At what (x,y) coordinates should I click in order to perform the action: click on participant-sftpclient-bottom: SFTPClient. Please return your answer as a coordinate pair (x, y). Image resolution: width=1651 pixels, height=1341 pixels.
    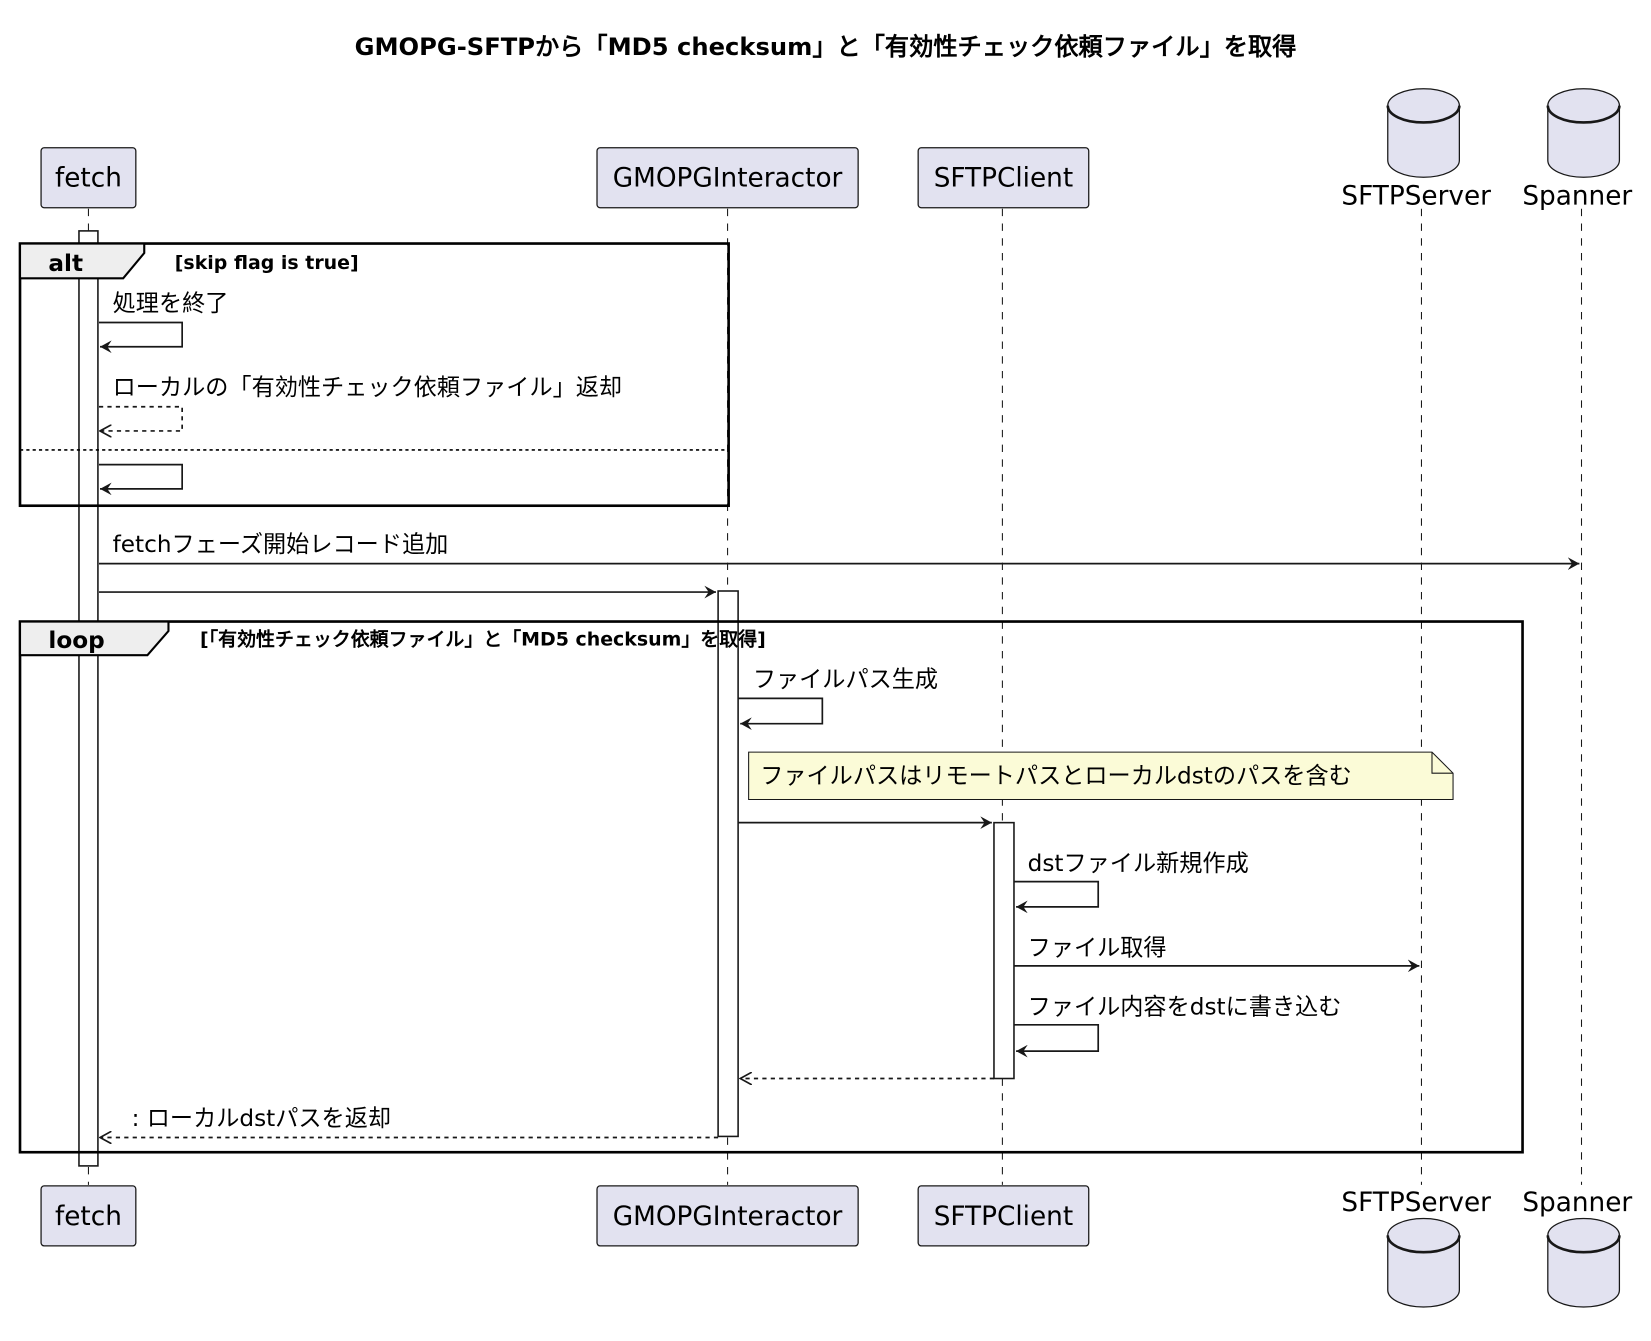
    Looking at the image, I should click on (1003, 1216).